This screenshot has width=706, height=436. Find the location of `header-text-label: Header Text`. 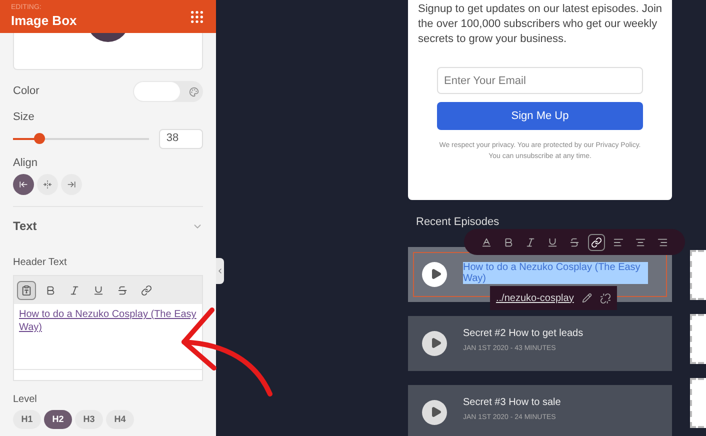

header-text-label: Header Text is located at coordinates (40, 263).